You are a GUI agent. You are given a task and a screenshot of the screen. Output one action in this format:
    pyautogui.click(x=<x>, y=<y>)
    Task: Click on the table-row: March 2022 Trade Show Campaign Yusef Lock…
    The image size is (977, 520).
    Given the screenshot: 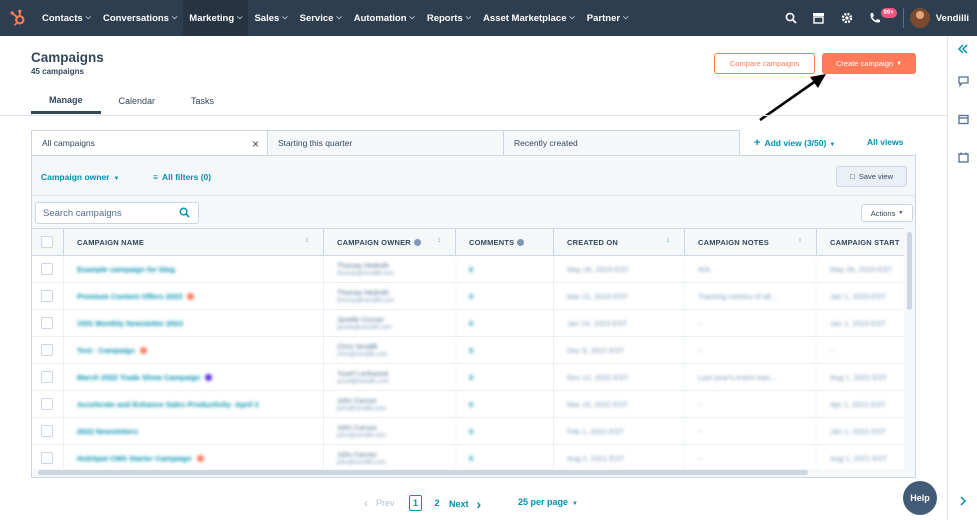 What is the action you would take?
    pyautogui.click(x=468, y=377)
    